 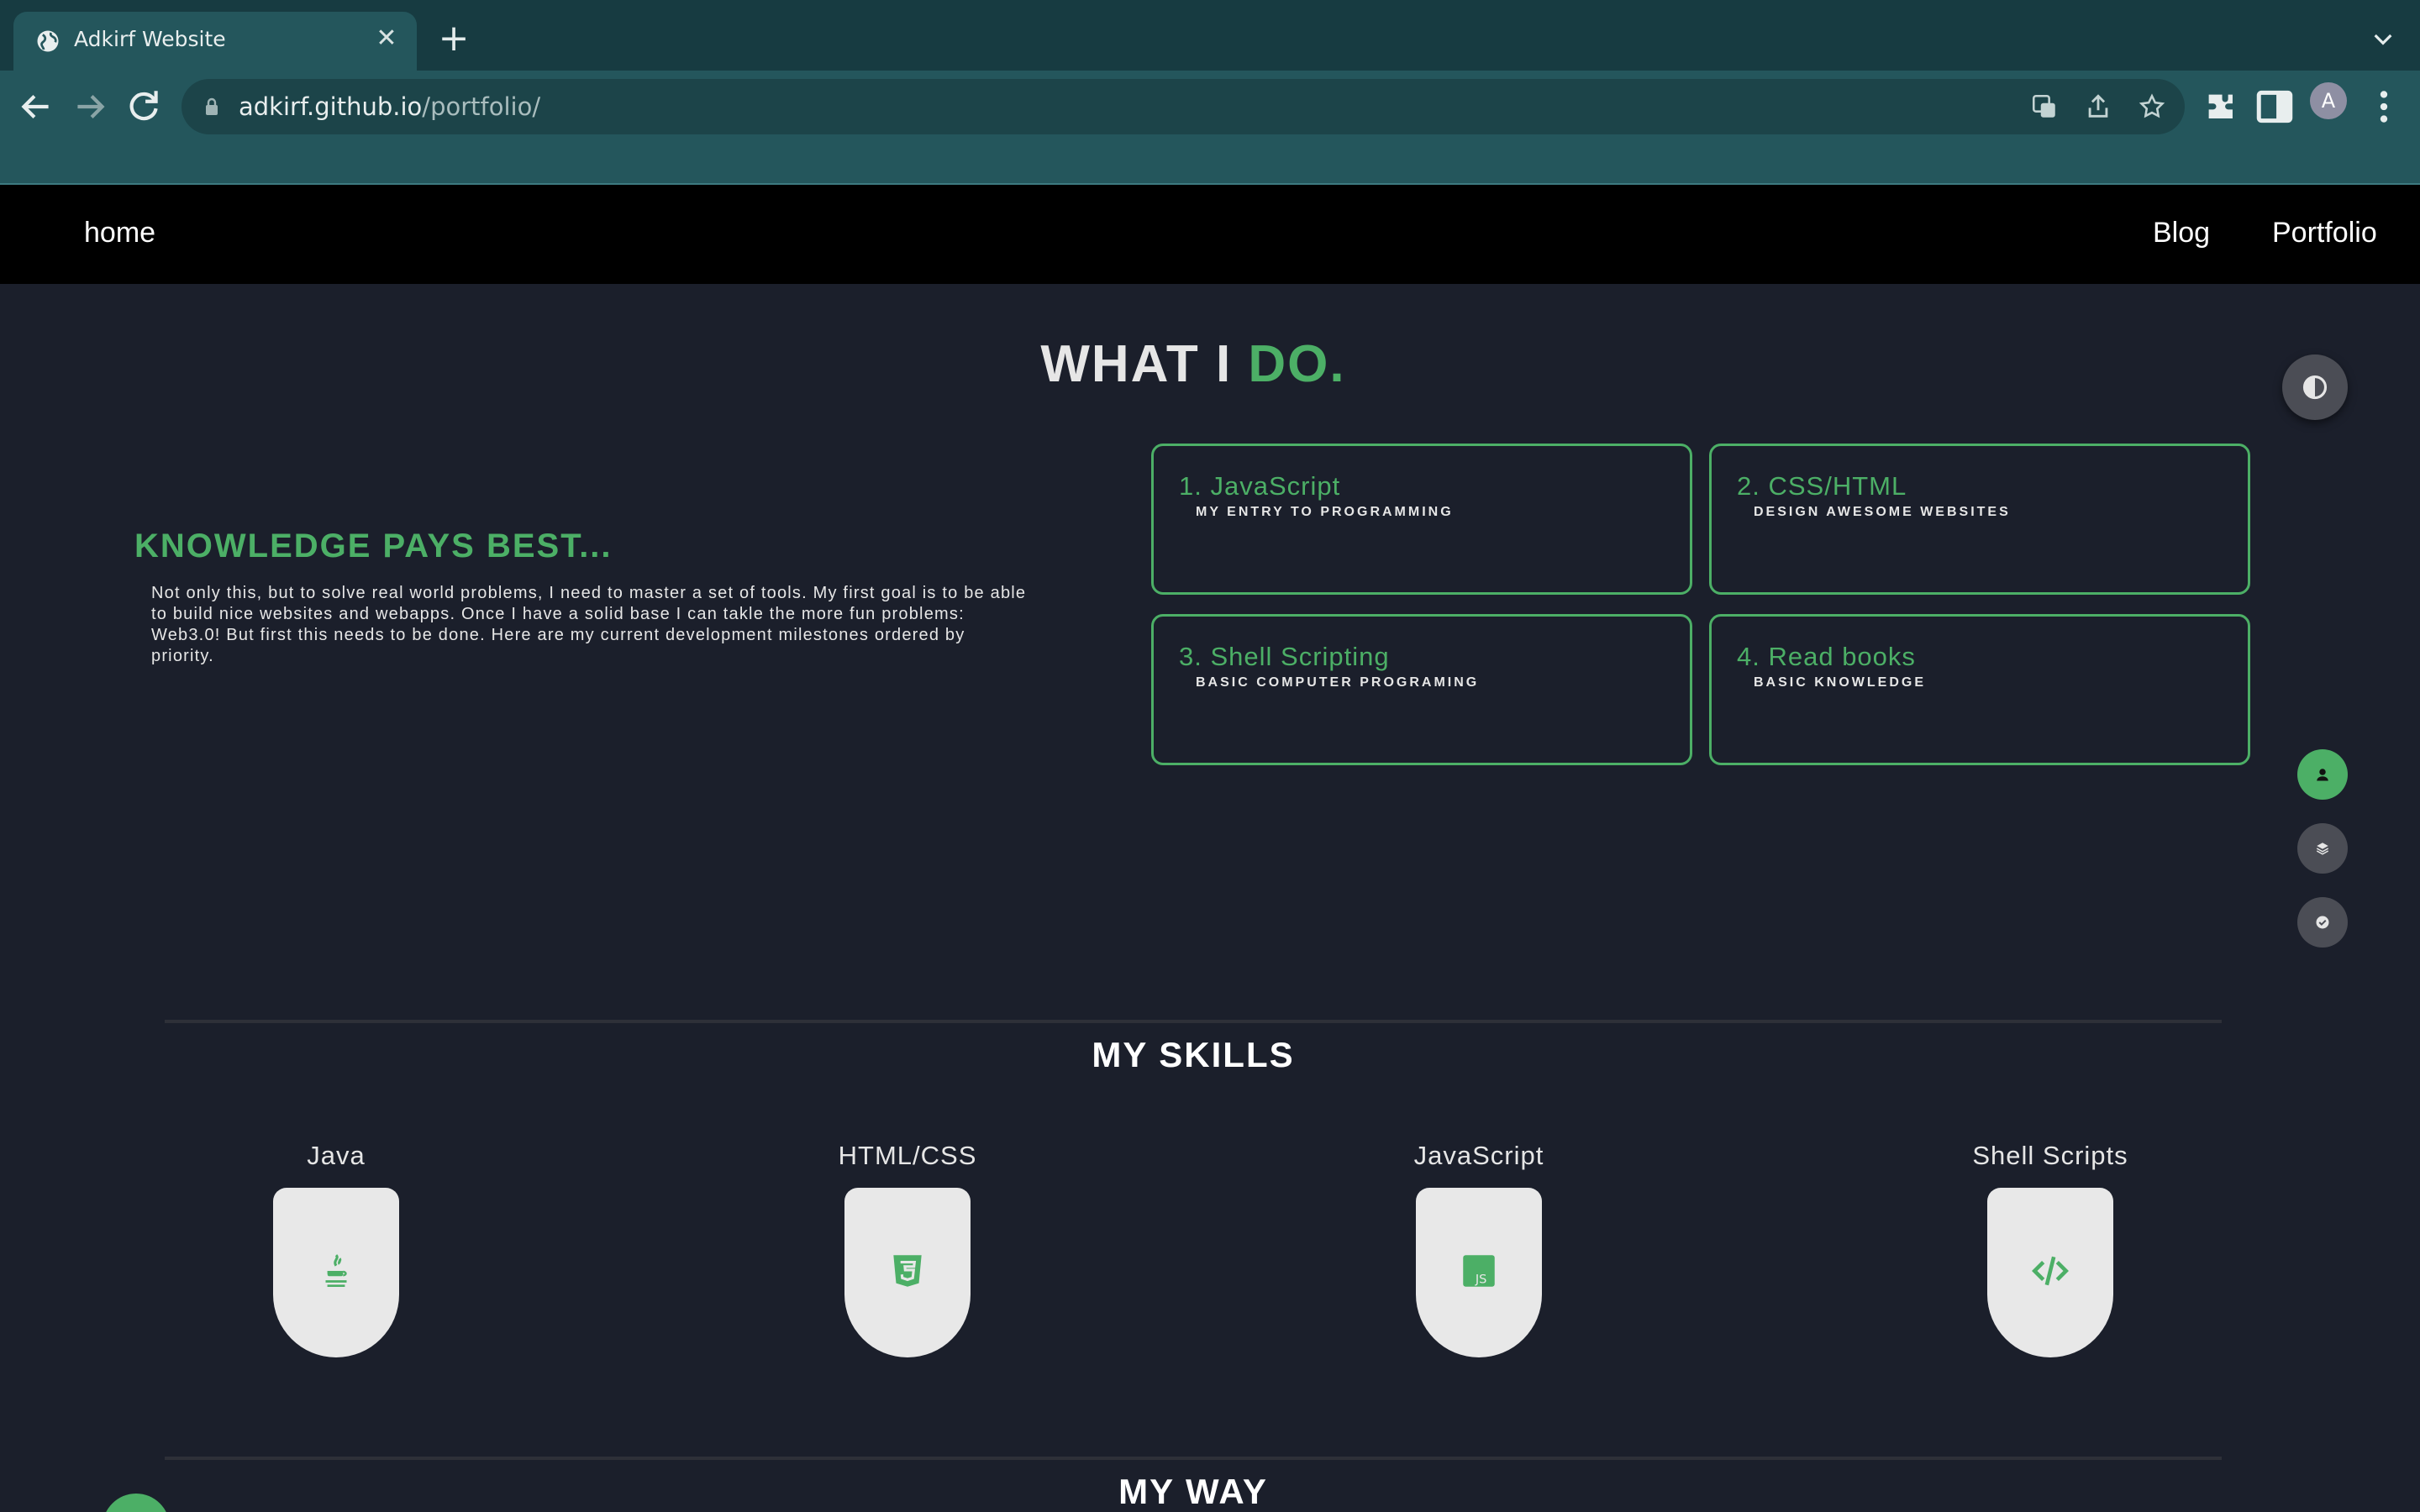 I want to click on browser-toolbar: adkirf.github.io/portfolio/ A, so click(x=1210, y=128).